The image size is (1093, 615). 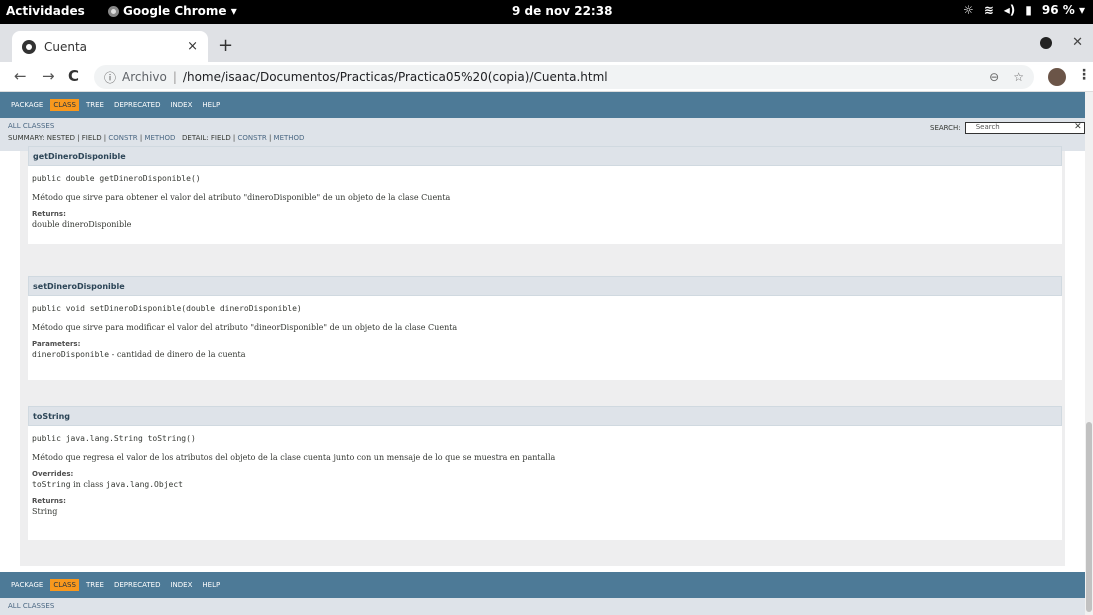 I want to click on clock: 9 de nov 22:38, so click(x=562, y=11).